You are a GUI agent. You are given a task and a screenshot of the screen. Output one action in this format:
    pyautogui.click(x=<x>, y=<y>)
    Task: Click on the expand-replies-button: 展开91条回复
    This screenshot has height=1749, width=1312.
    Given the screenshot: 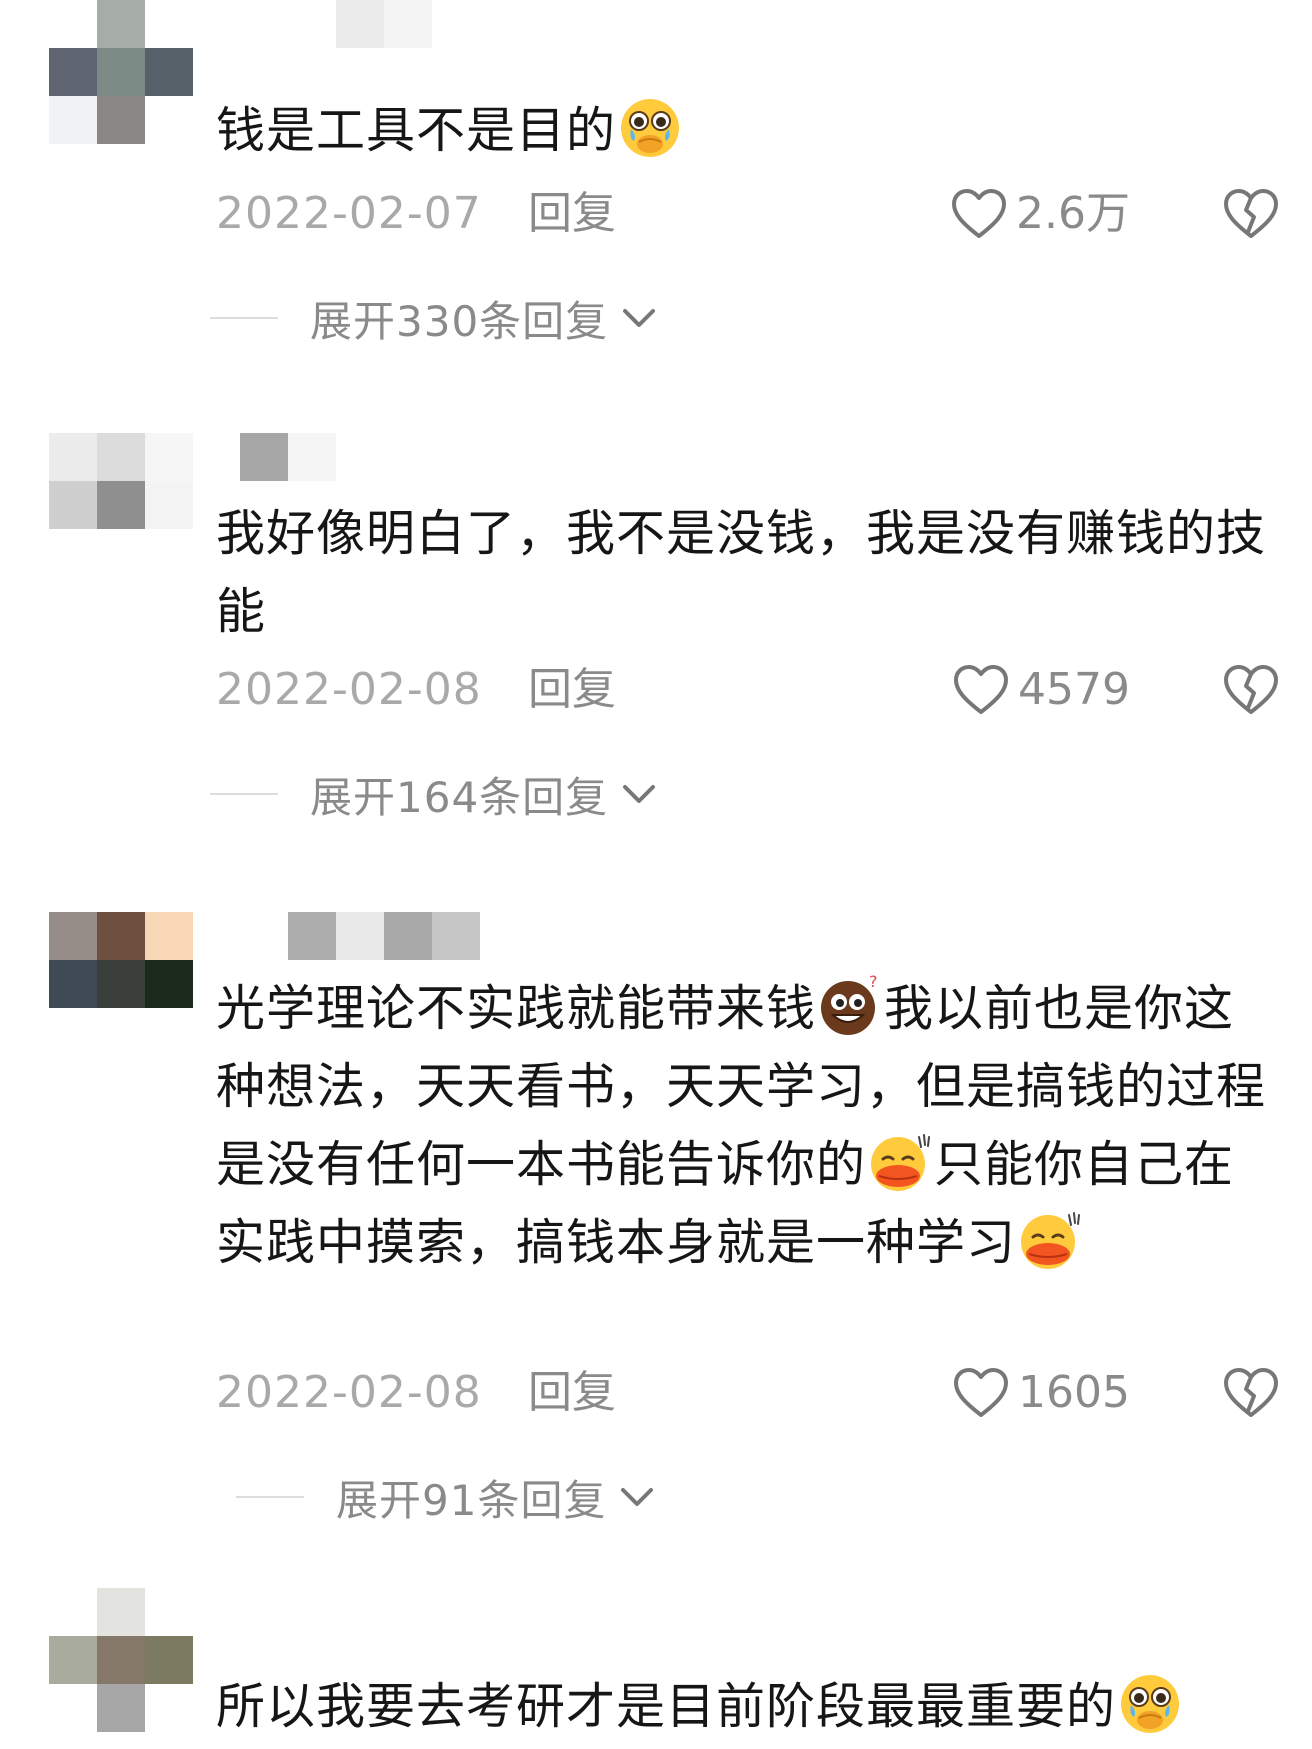 What is the action you would take?
    pyautogui.click(x=446, y=1497)
    